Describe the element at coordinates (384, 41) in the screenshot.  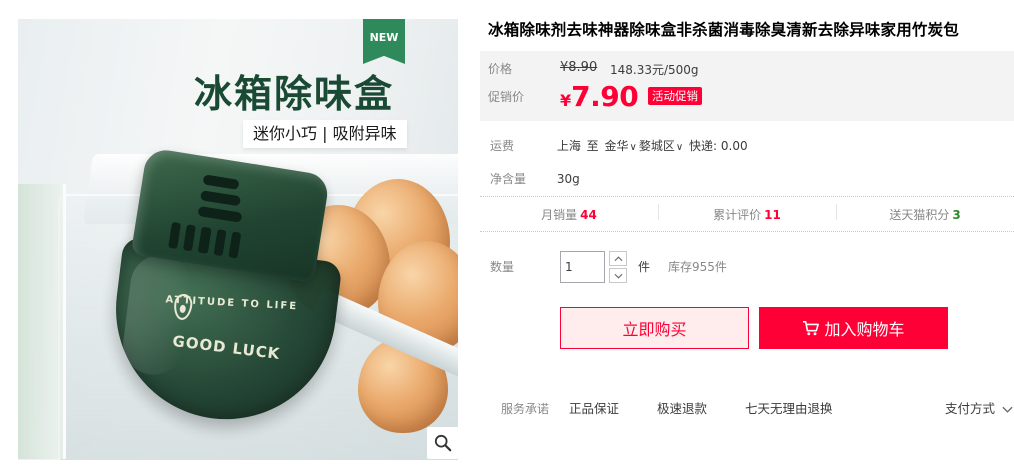
I see `new-badge: NEW` at that location.